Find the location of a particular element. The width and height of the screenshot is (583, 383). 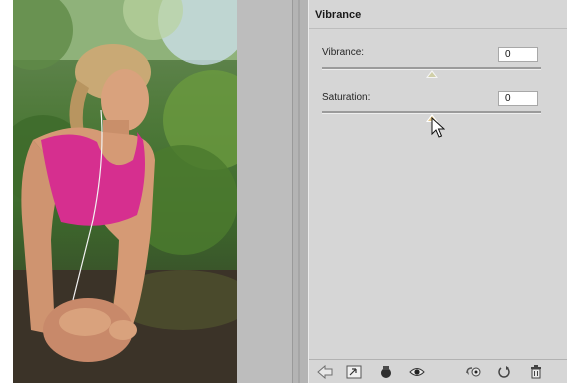

vibrance-label: Vibrance: is located at coordinates (343, 52).